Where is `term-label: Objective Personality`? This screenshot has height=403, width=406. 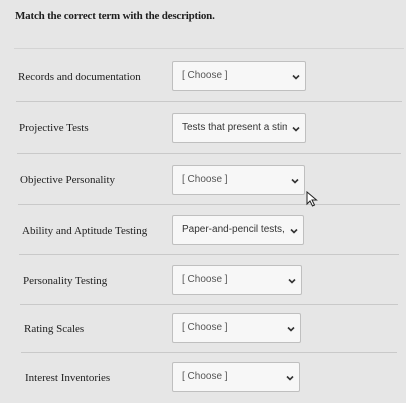 term-label: Objective Personality is located at coordinates (68, 180).